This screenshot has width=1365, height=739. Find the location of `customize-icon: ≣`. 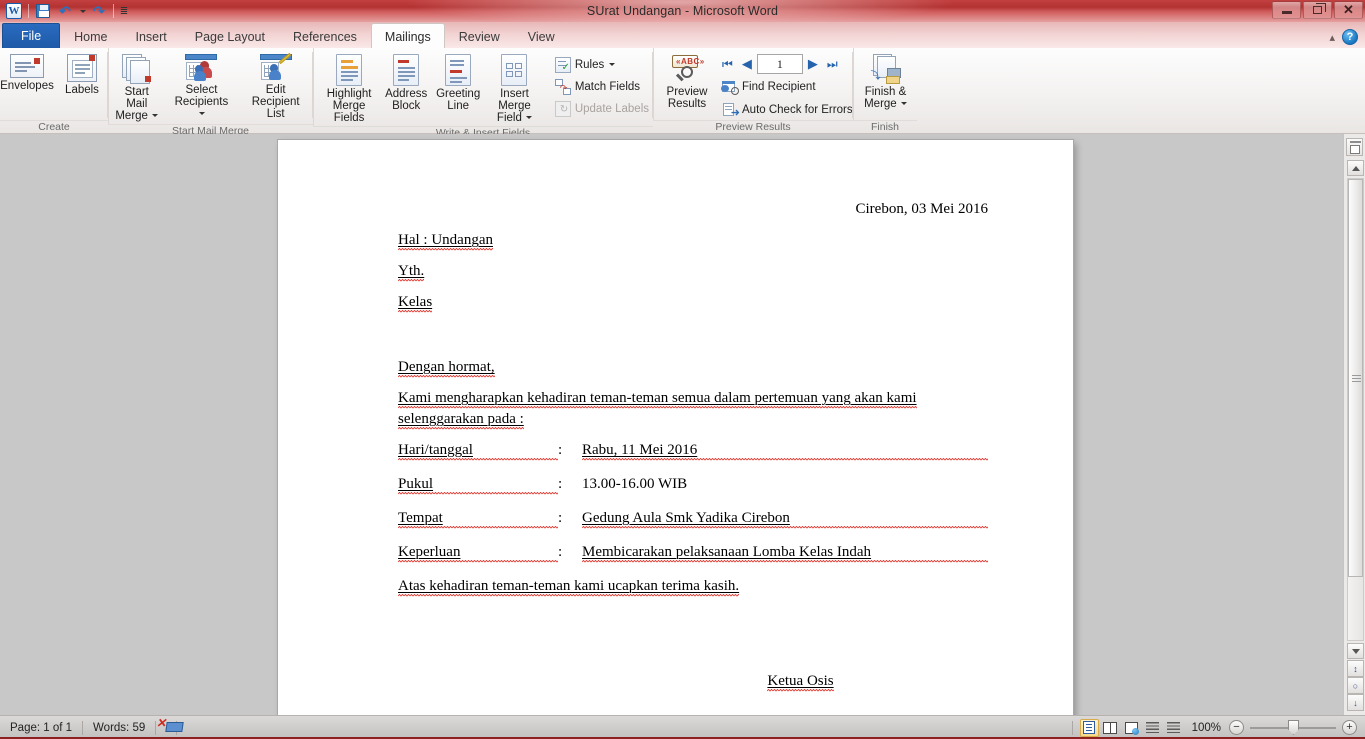

customize-icon: ≣ is located at coordinates (124, 11).